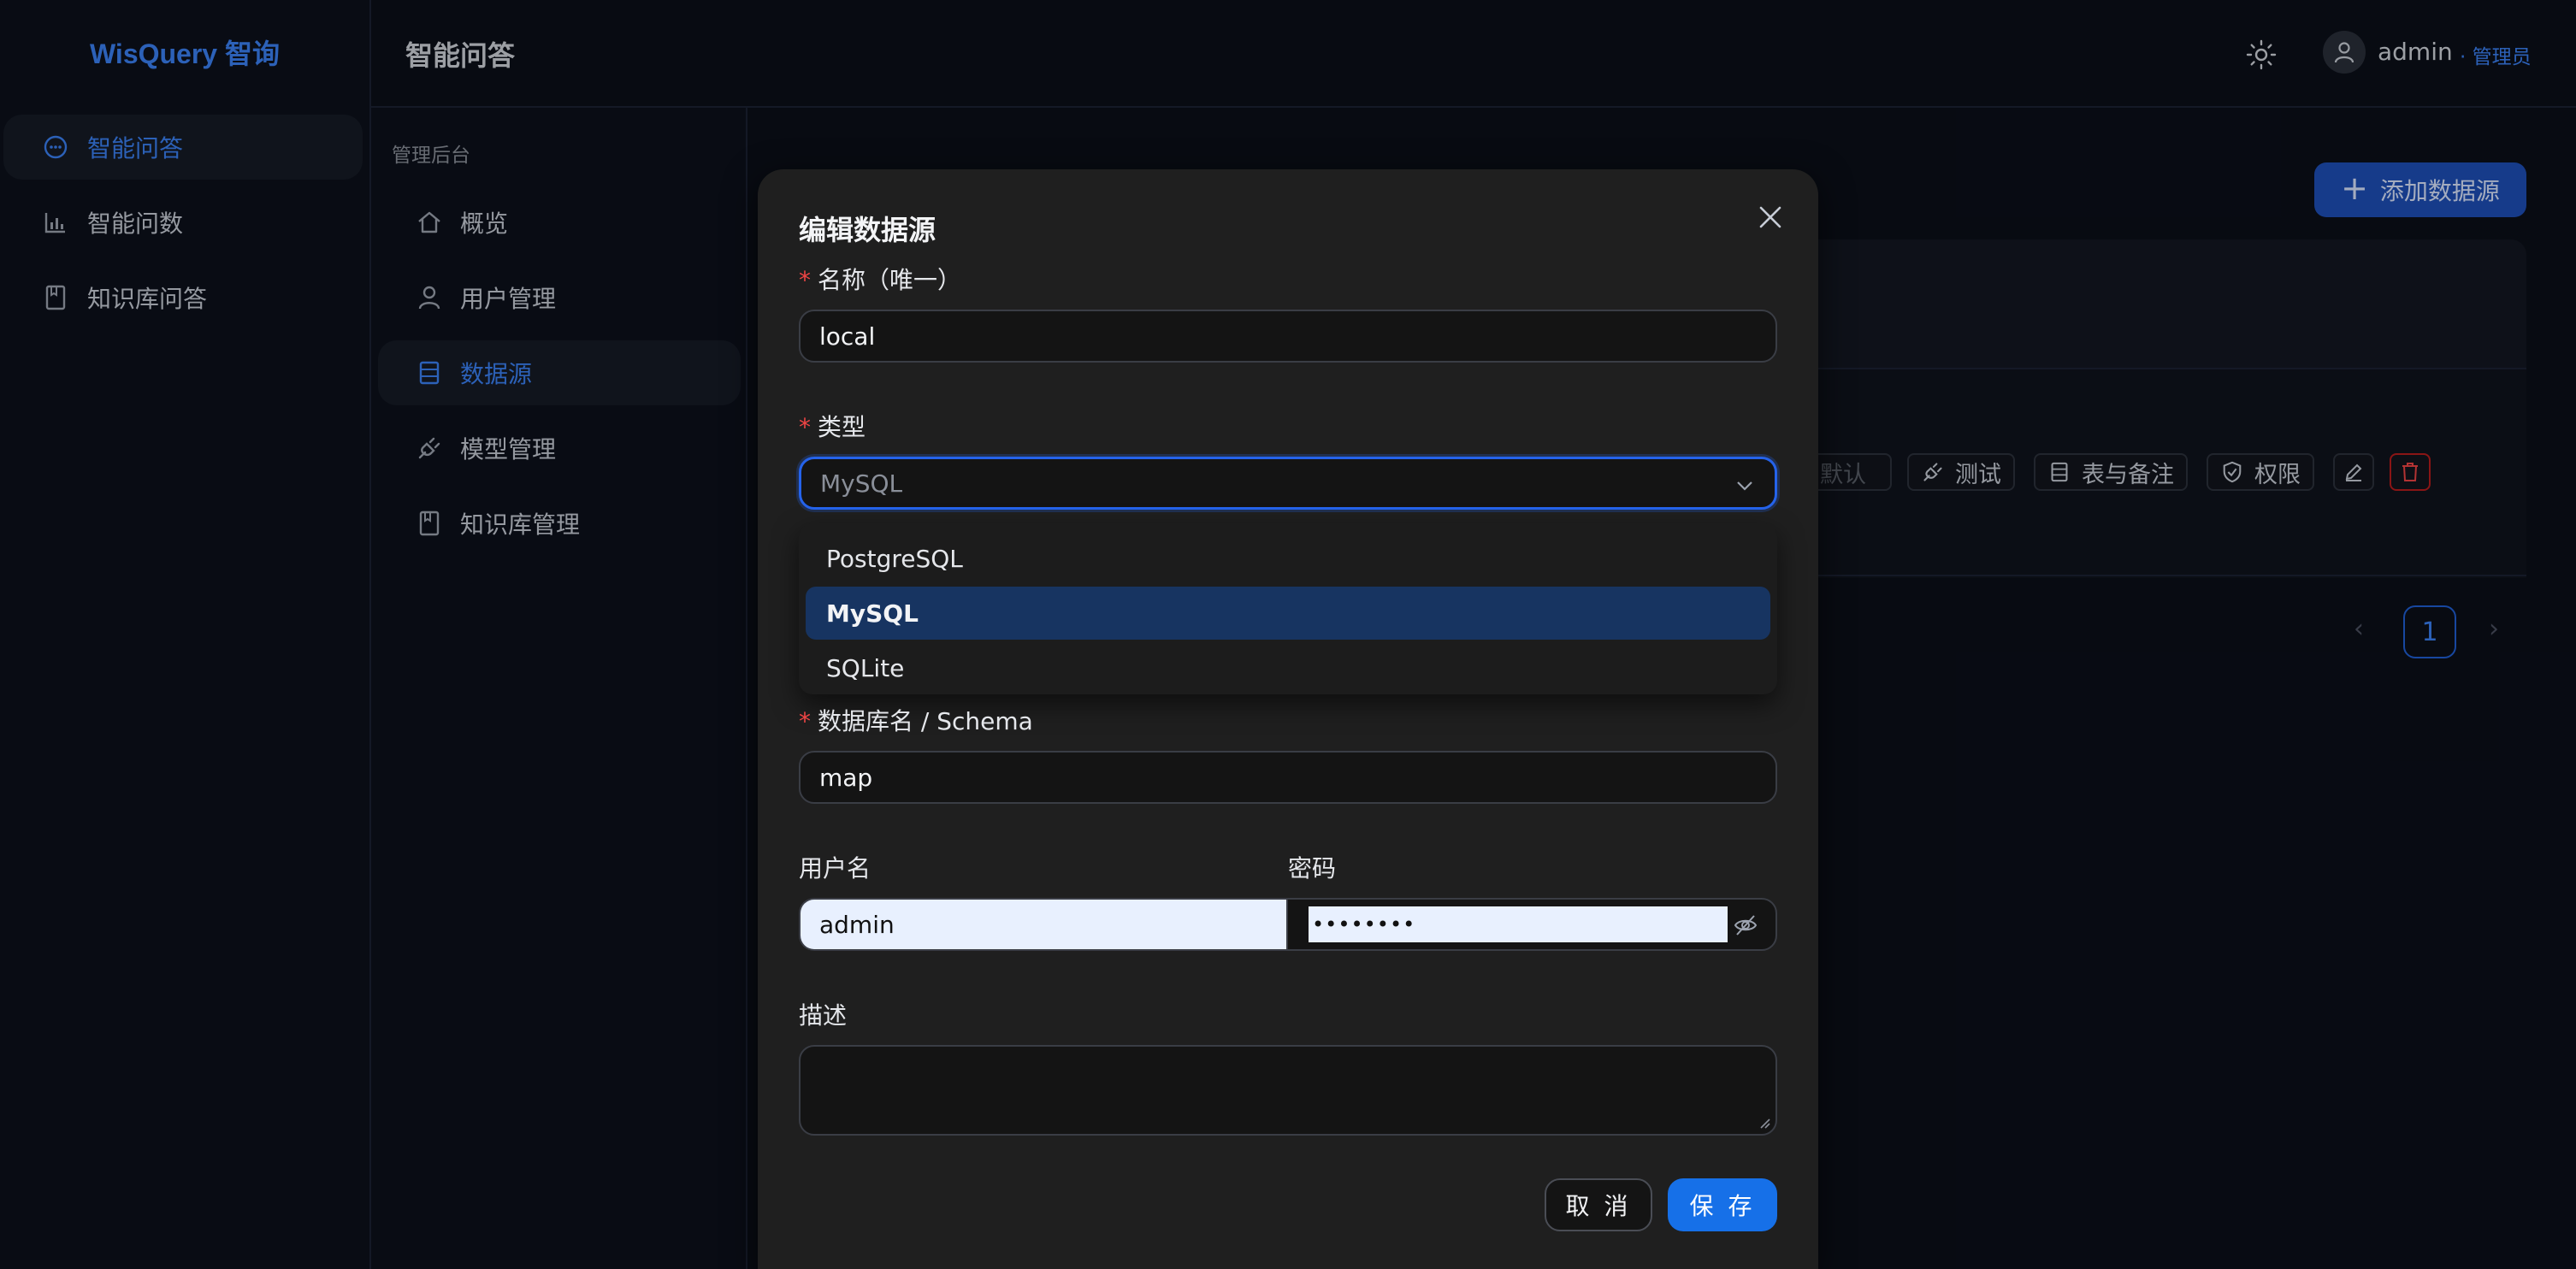  What do you see at coordinates (1598, 1204) in the screenshot?
I see `cancel-button: 取 消` at bounding box center [1598, 1204].